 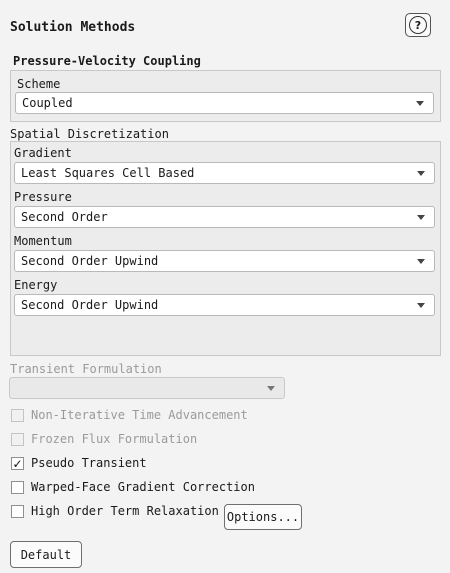 I want to click on scheme-dropdown: Coupled, so click(x=224, y=103).